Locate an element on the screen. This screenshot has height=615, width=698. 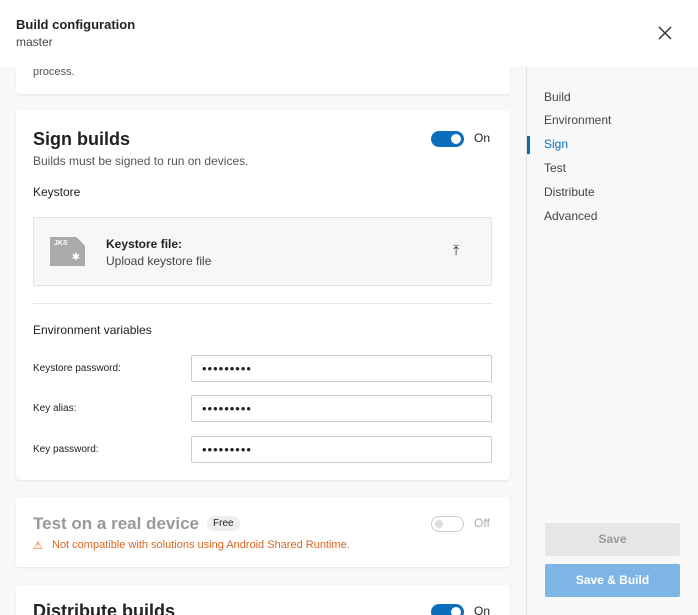
key-alias-input: ••••••••• is located at coordinates (341, 408).